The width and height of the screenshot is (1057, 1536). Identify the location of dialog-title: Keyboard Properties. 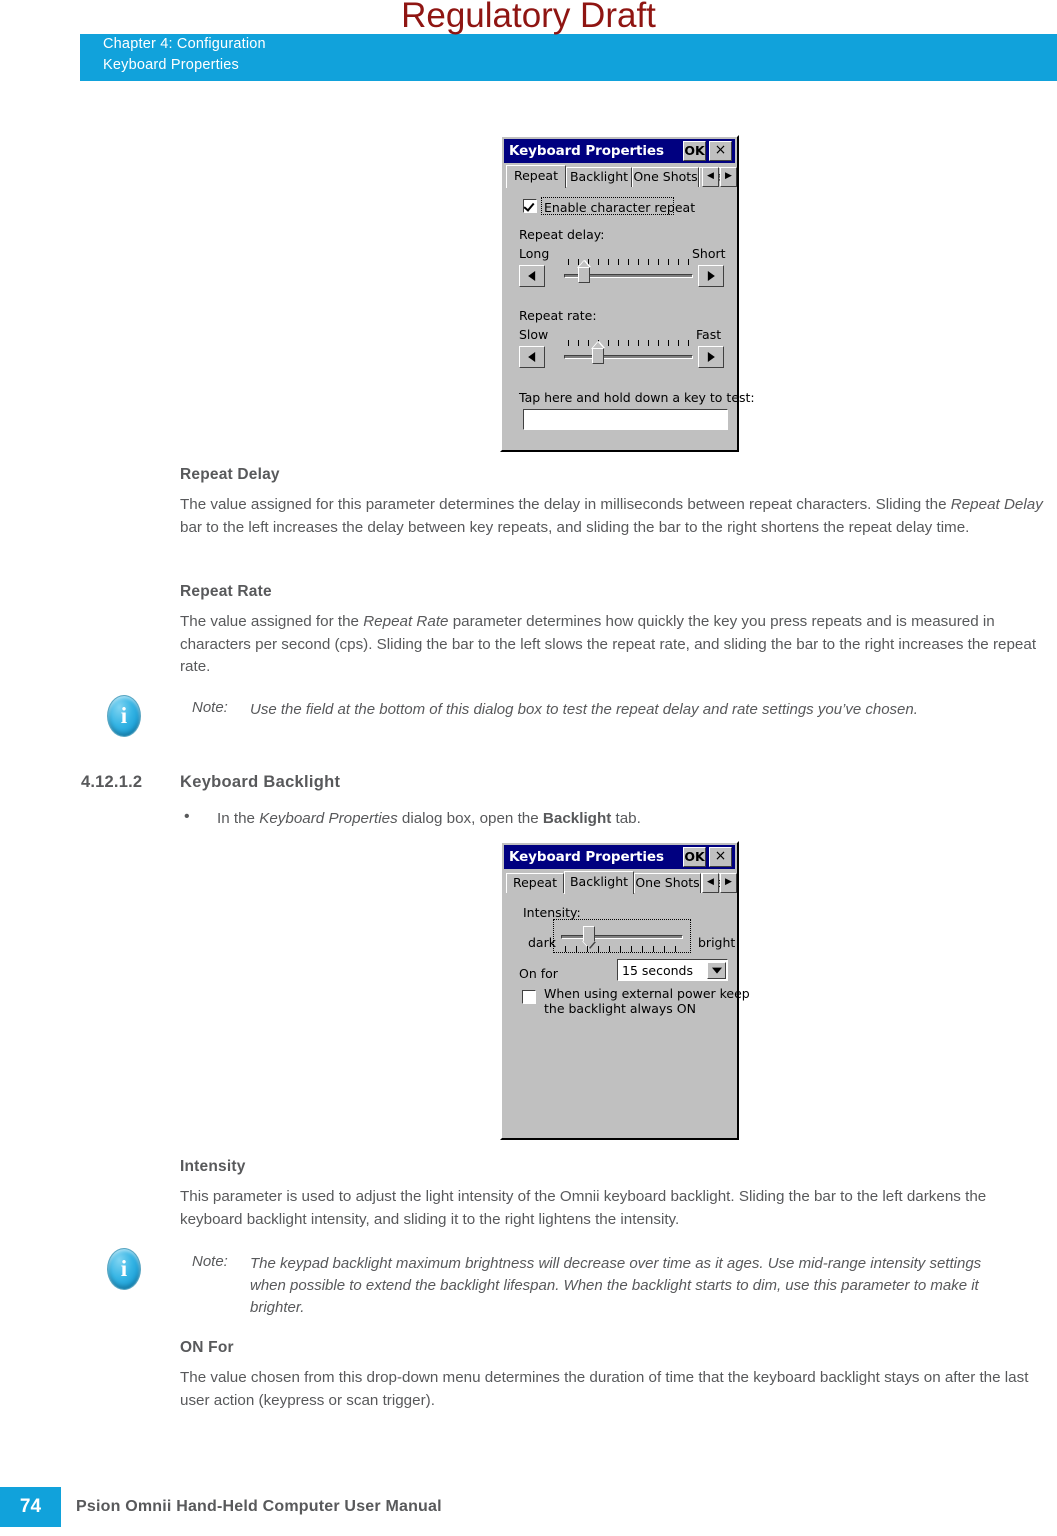
(586, 151).